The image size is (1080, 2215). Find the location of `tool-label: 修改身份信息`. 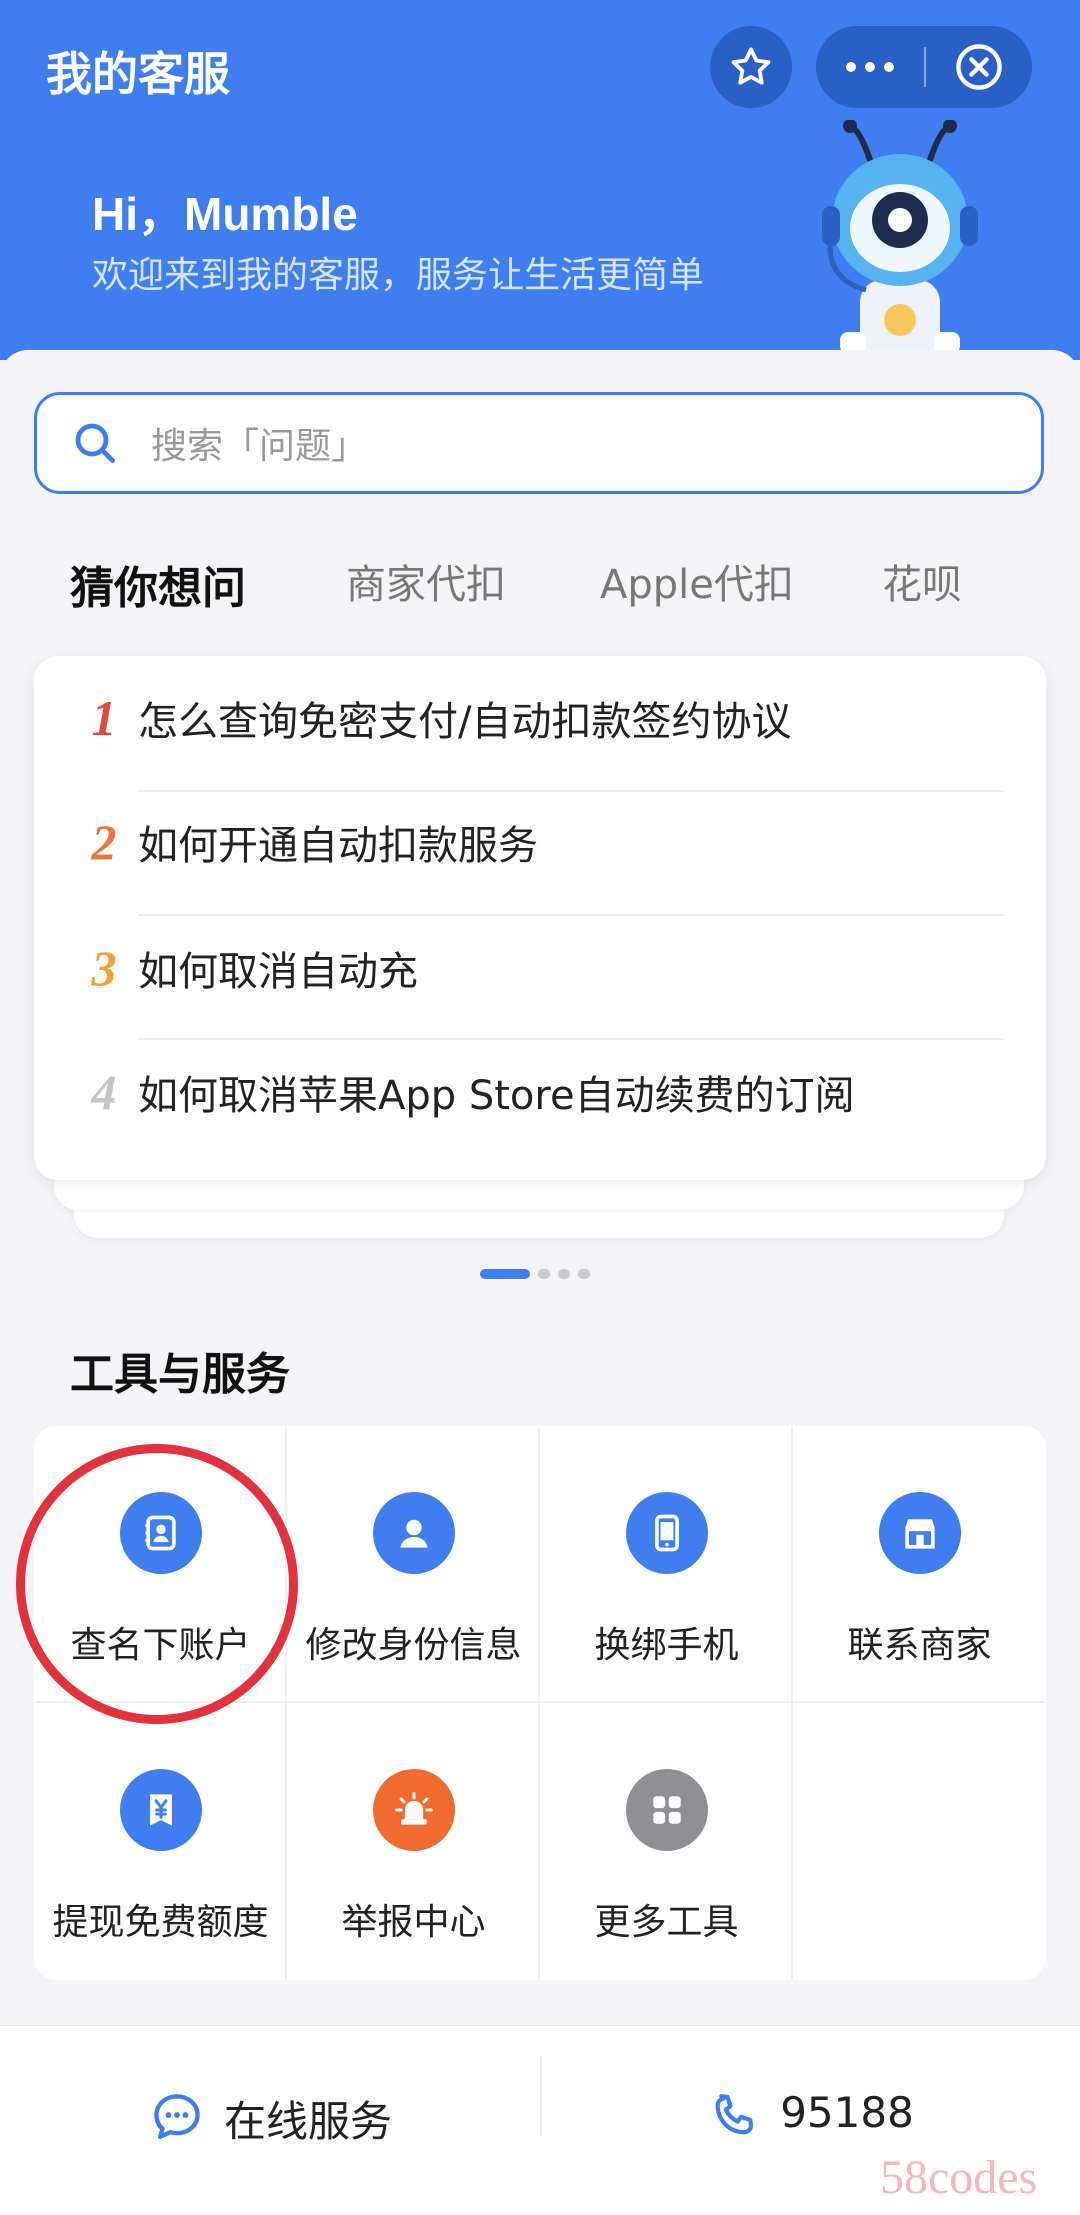

tool-label: 修改身份信息 is located at coordinates (413, 1645).